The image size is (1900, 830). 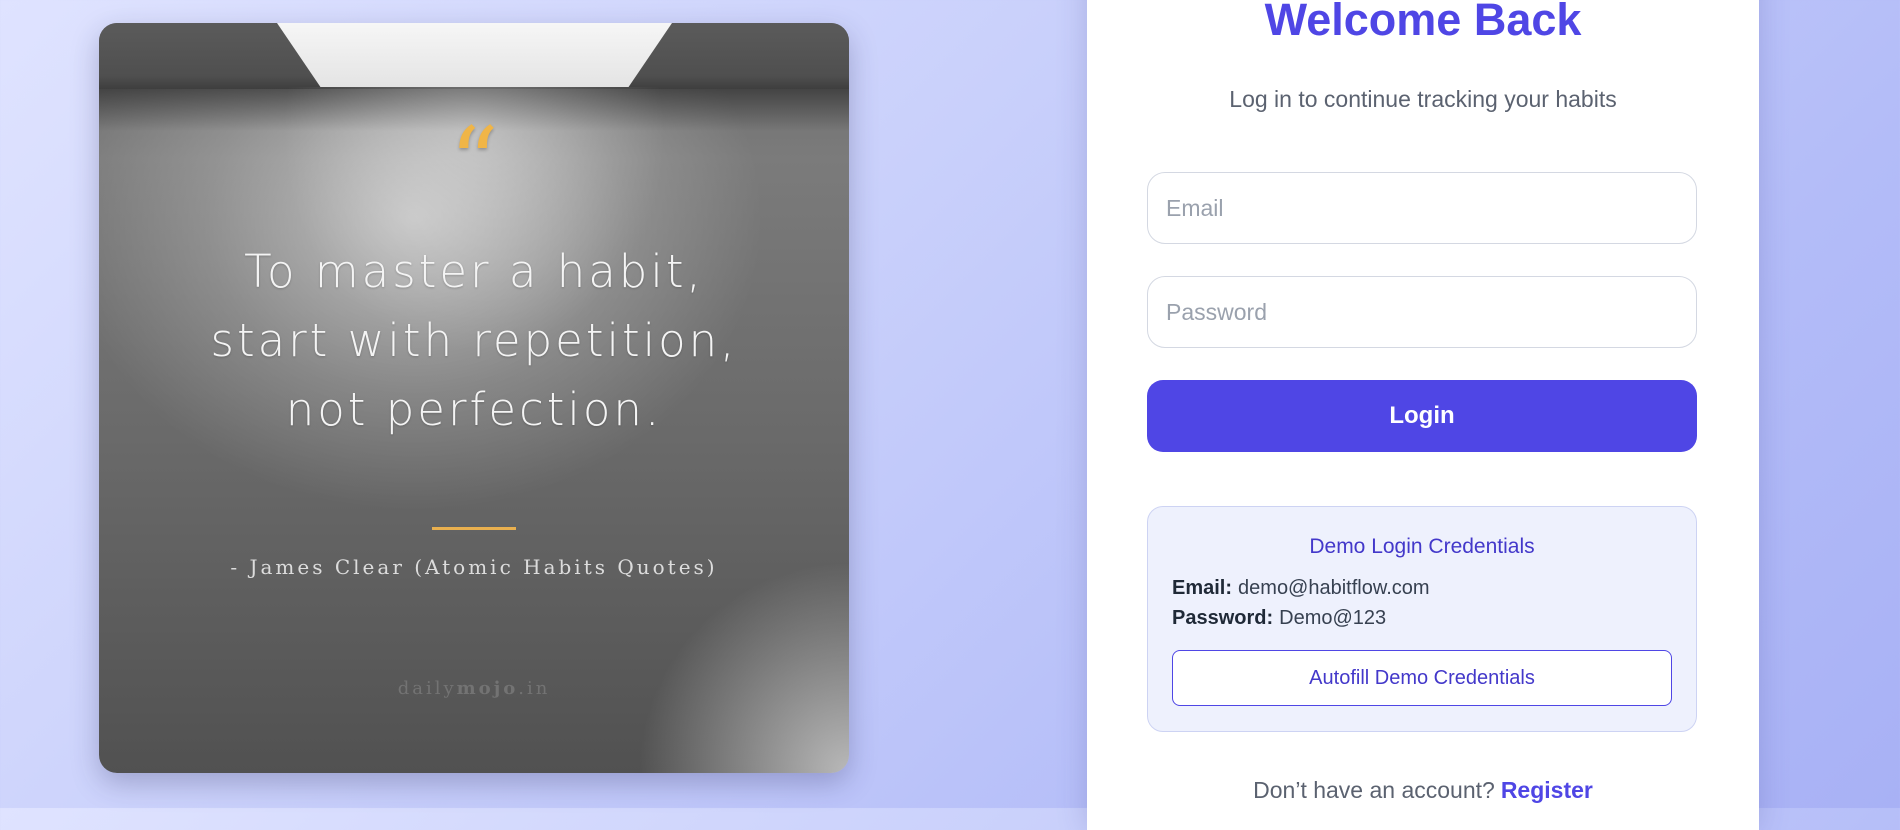 I want to click on autofill-demo-button: Autofill Demo Credentials, so click(x=1422, y=678).